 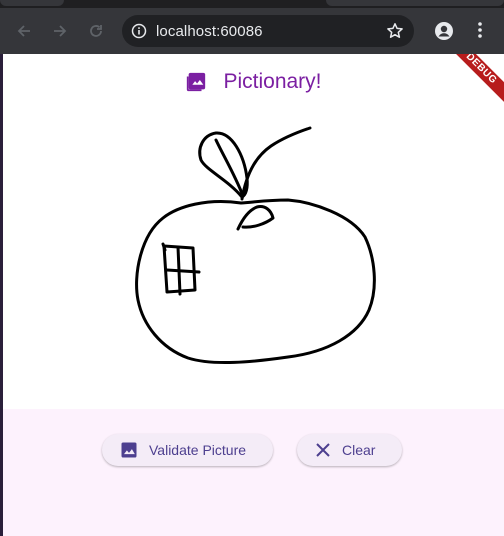 I want to click on profile-button, so click(x=444, y=33).